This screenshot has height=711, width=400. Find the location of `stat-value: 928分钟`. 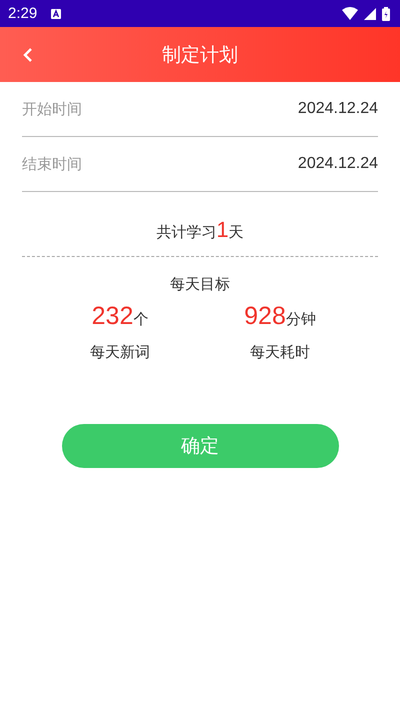

stat-value: 928分钟 is located at coordinates (280, 316).